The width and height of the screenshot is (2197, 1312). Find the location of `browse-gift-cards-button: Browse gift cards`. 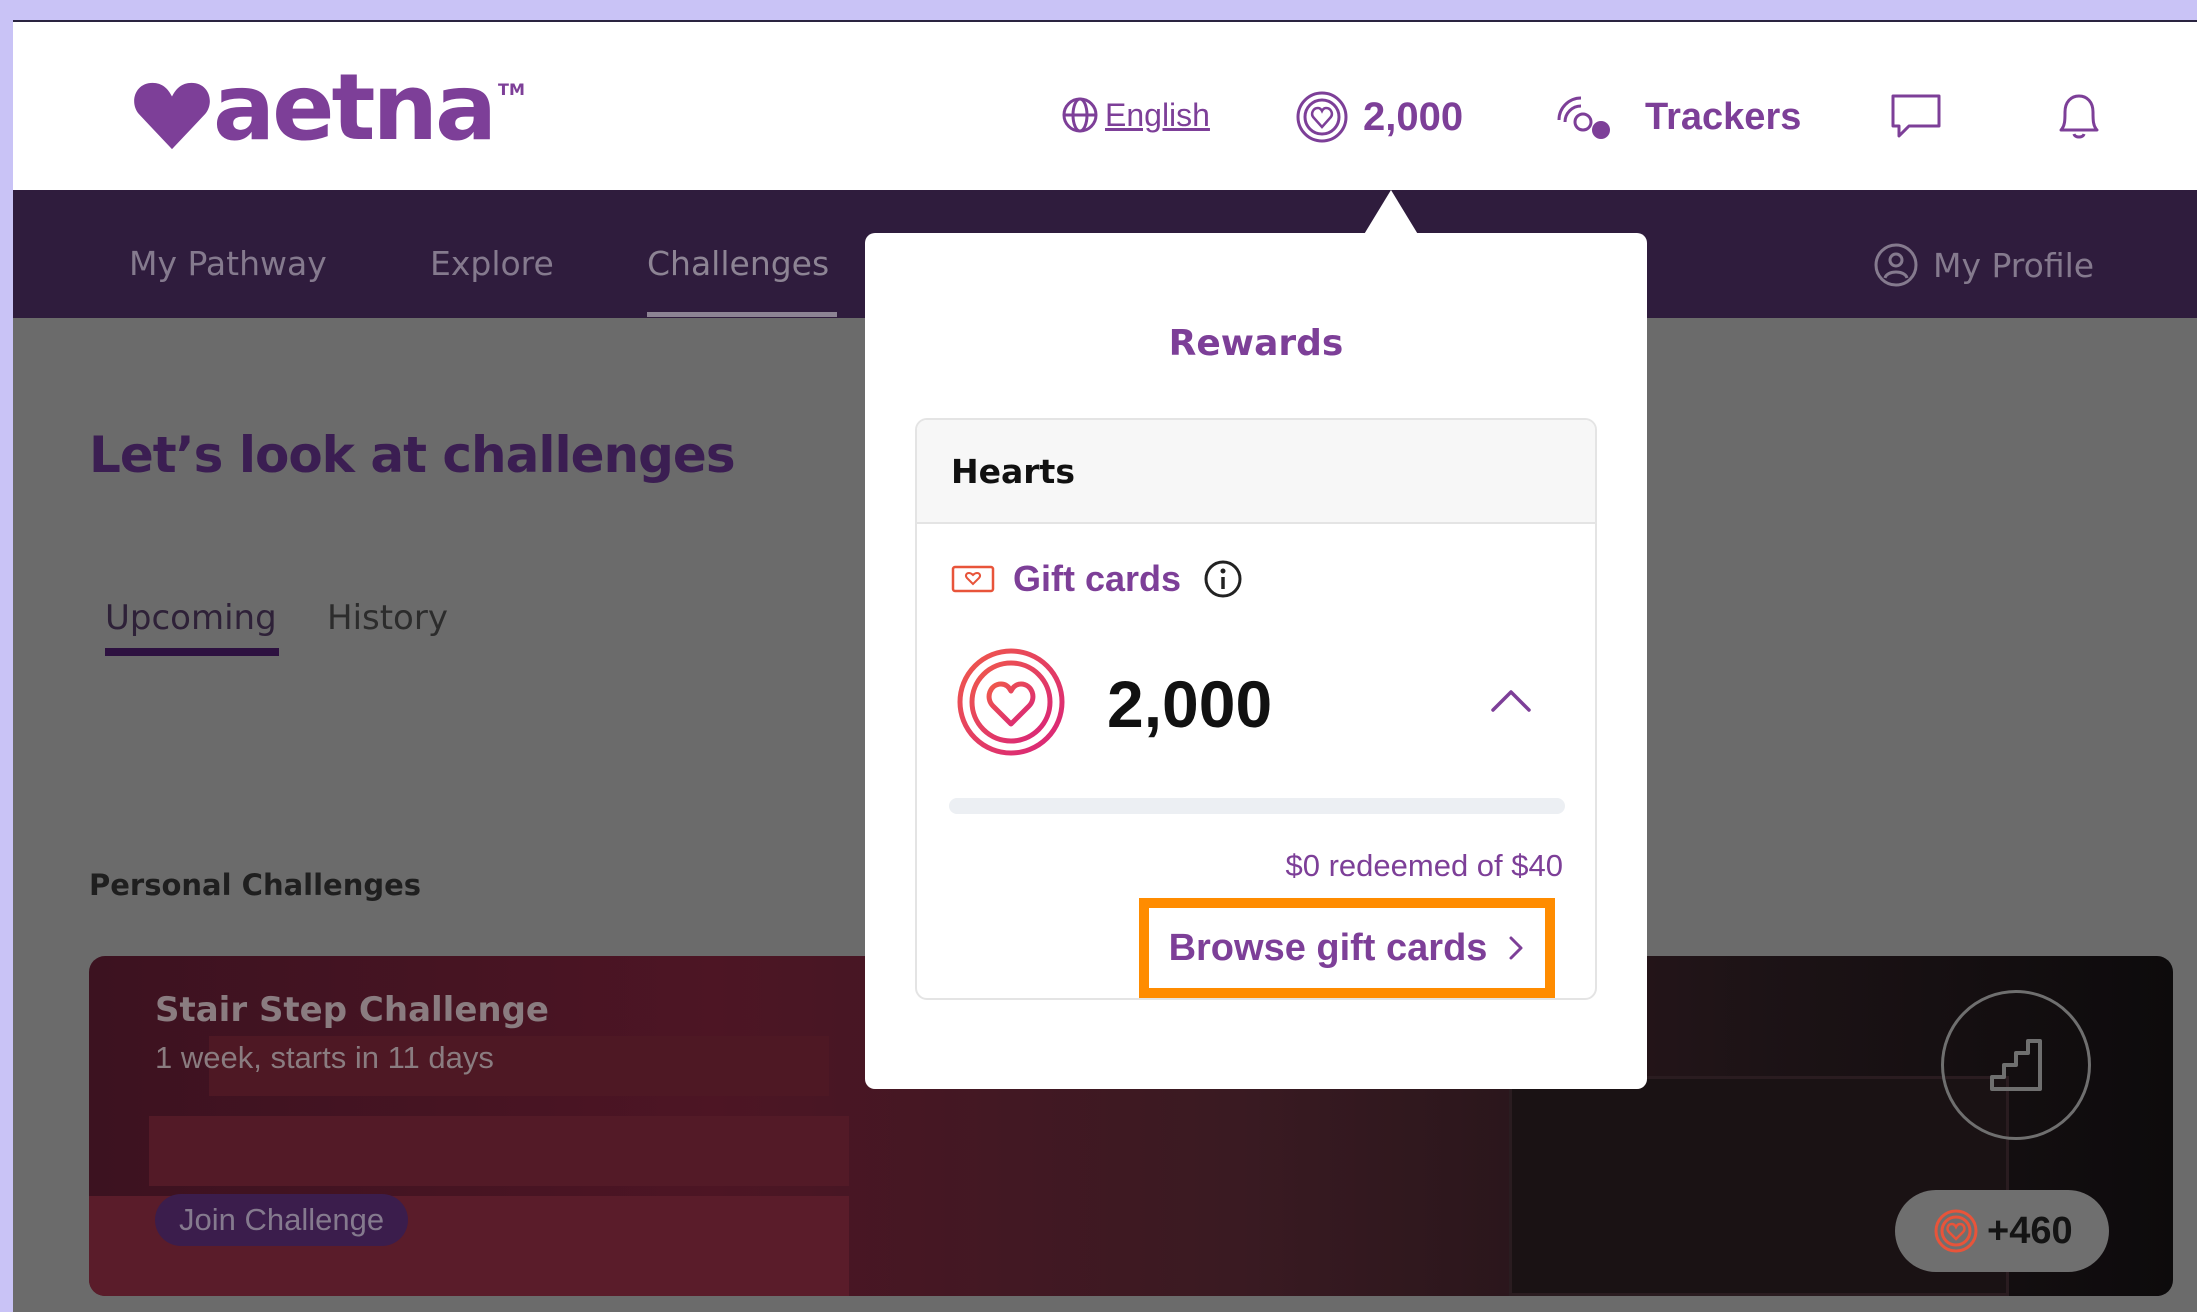

browse-gift-cards-button: Browse gift cards is located at coordinates (1347, 948).